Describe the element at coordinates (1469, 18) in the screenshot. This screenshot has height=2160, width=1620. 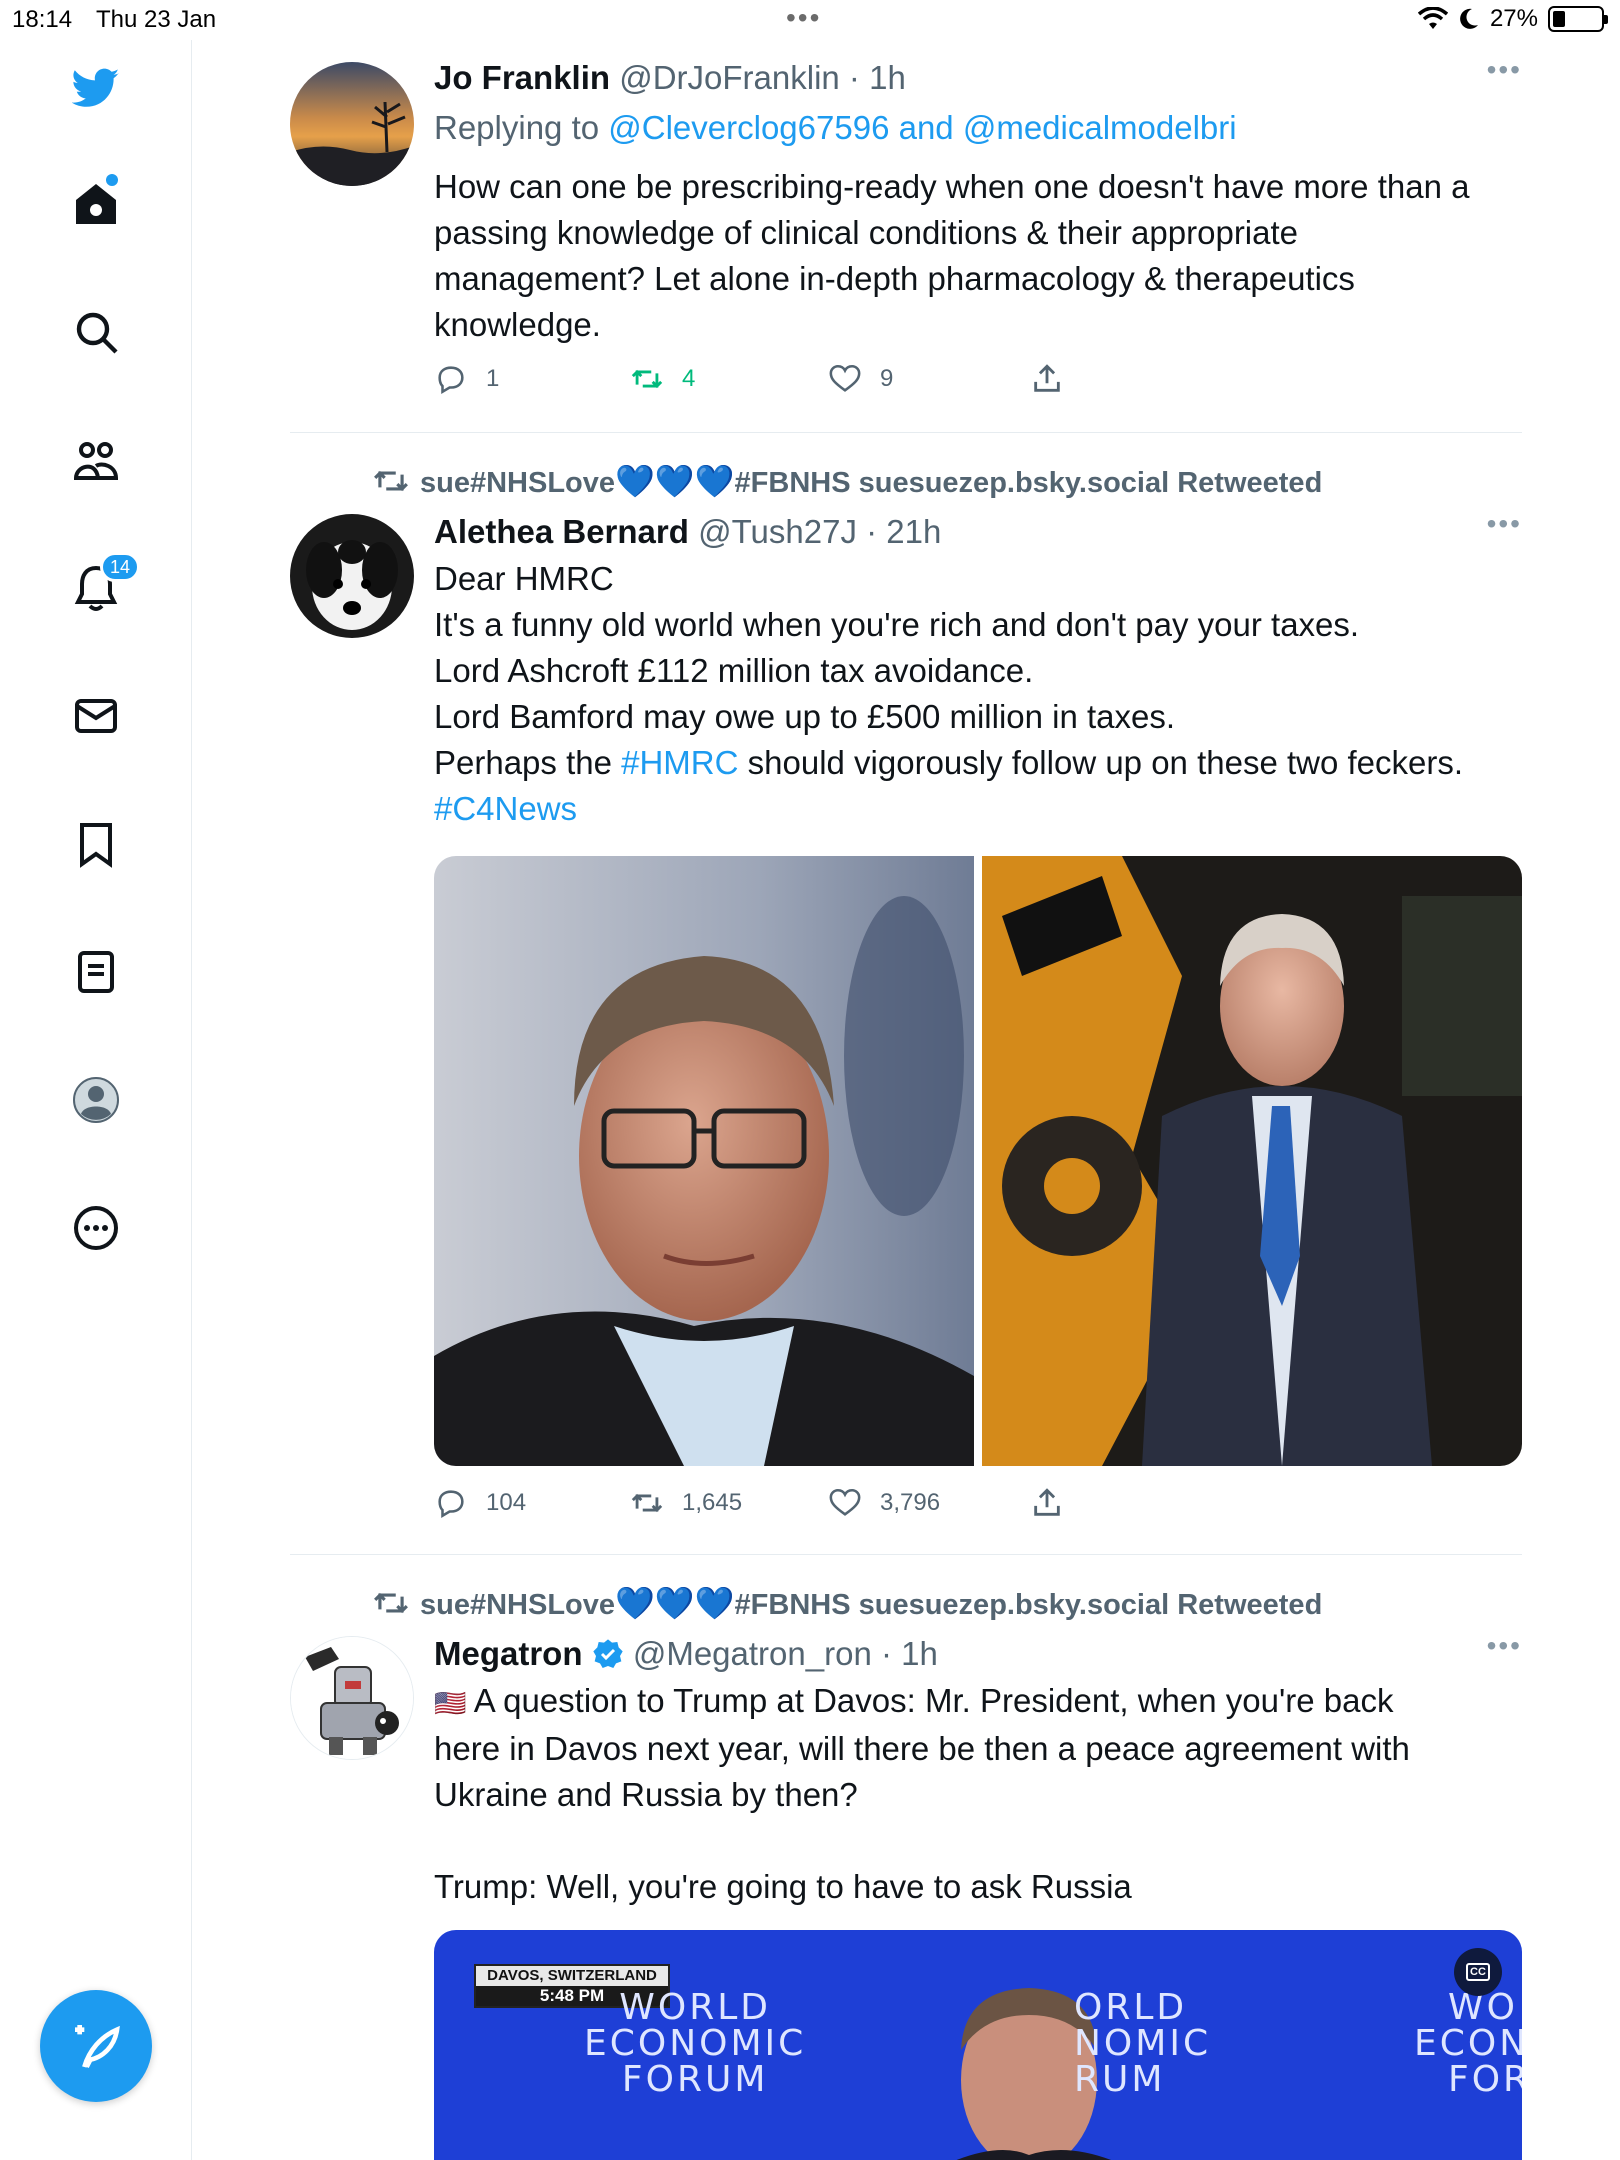
I see `moon-icon` at that location.